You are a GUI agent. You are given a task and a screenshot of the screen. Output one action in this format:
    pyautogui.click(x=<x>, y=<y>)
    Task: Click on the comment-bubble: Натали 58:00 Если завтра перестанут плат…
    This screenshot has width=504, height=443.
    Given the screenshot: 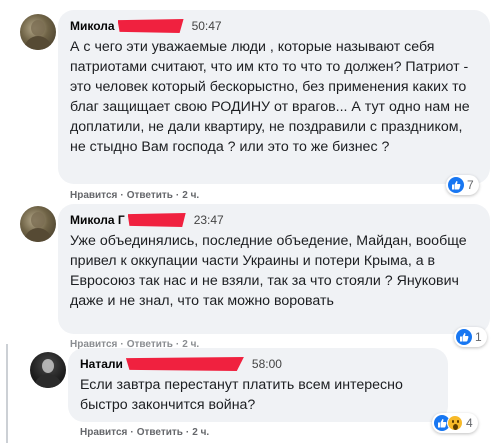 What is the action you would take?
    pyautogui.click(x=258, y=385)
    